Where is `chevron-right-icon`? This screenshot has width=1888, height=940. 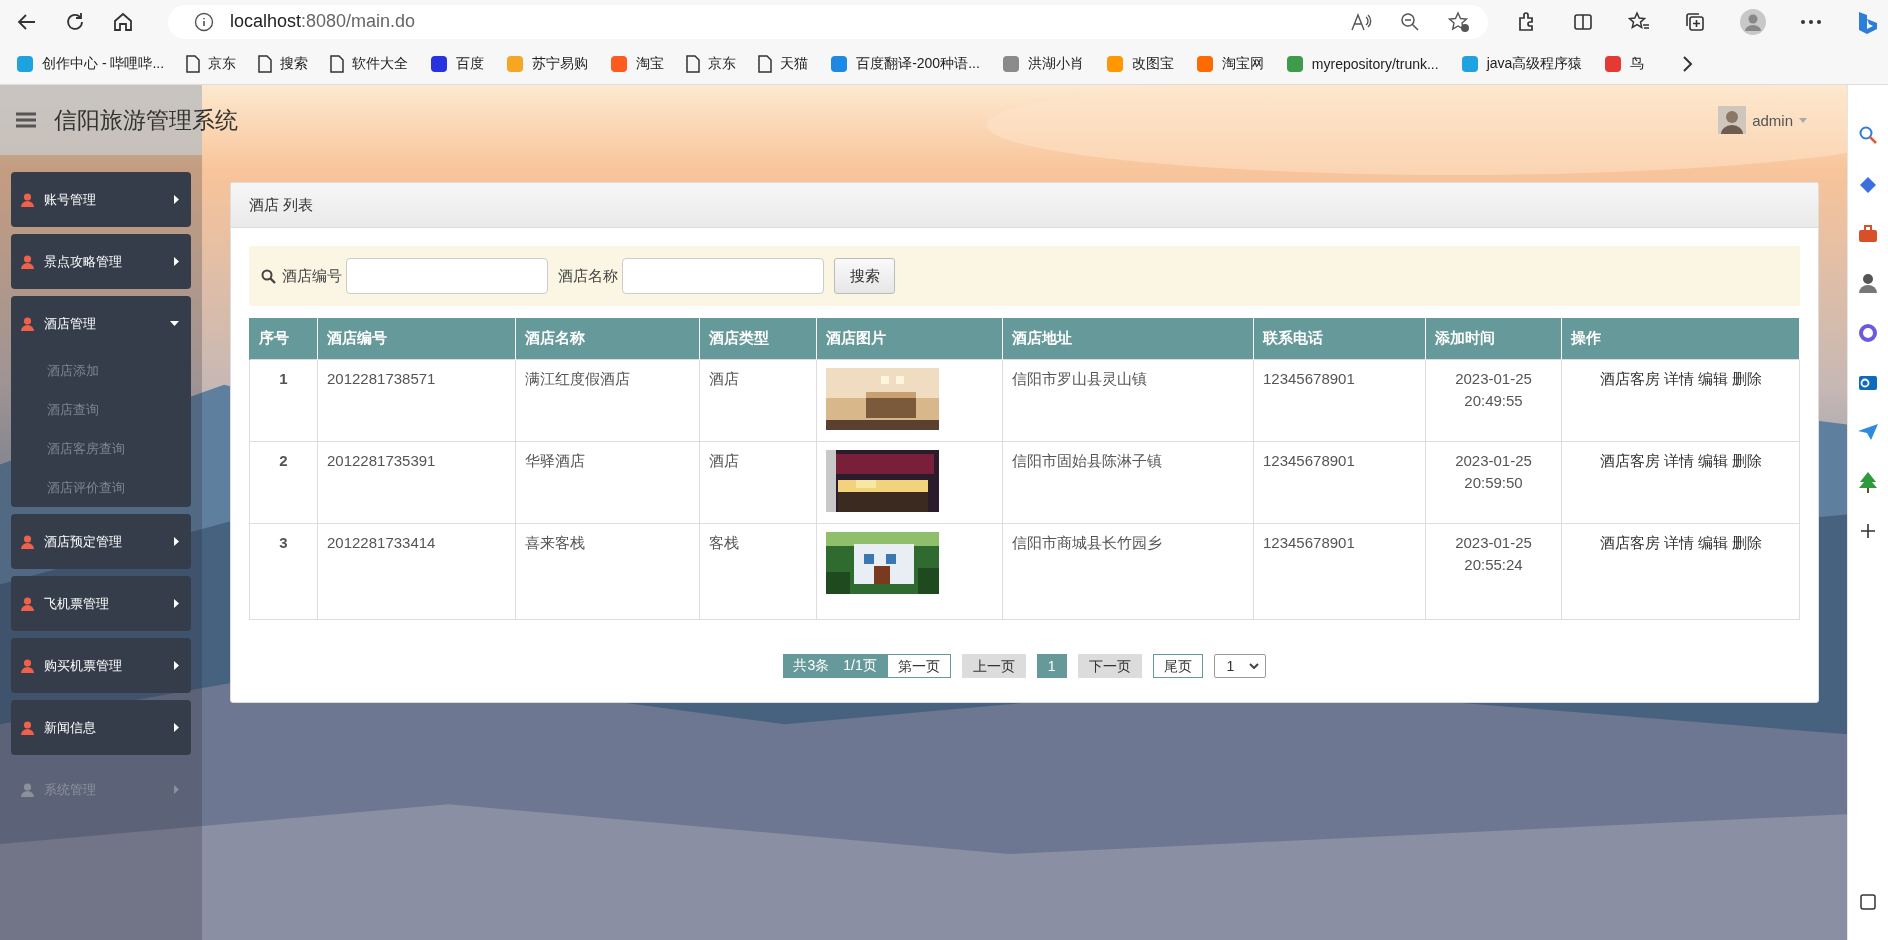
chevron-right-icon is located at coordinates (1688, 63).